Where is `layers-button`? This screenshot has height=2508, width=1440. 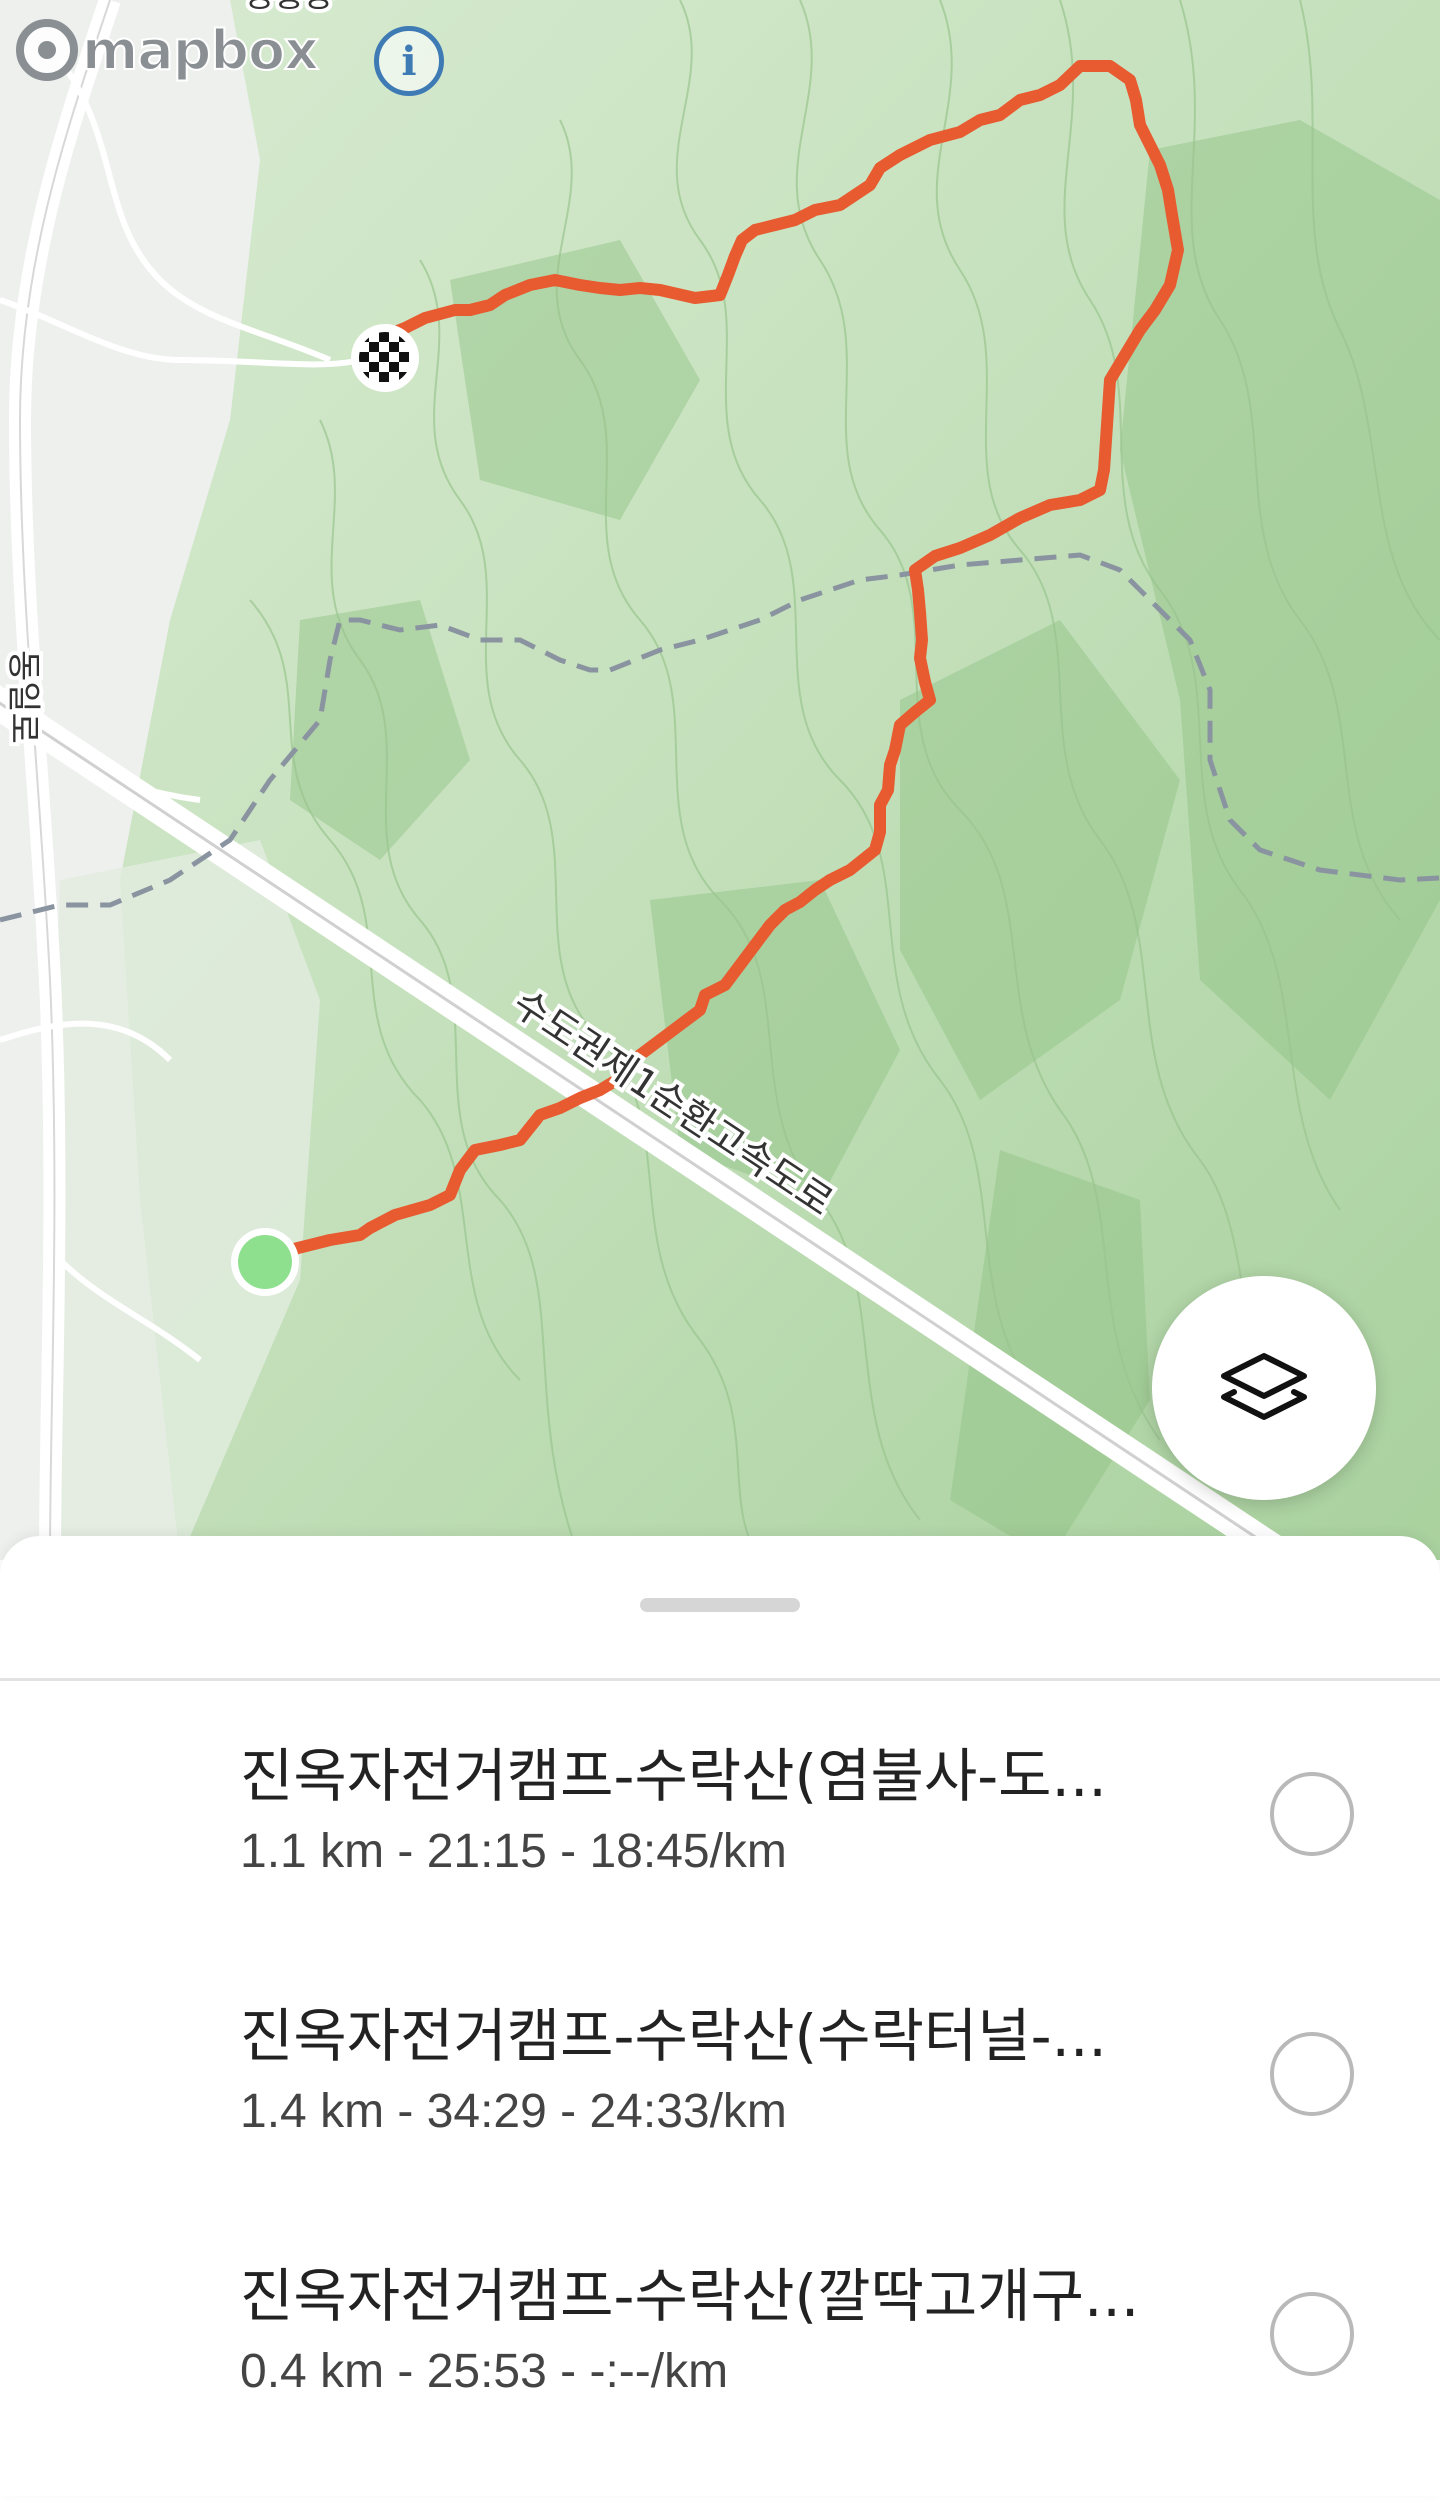
layers-button is located at coordinates (1264, 1388).